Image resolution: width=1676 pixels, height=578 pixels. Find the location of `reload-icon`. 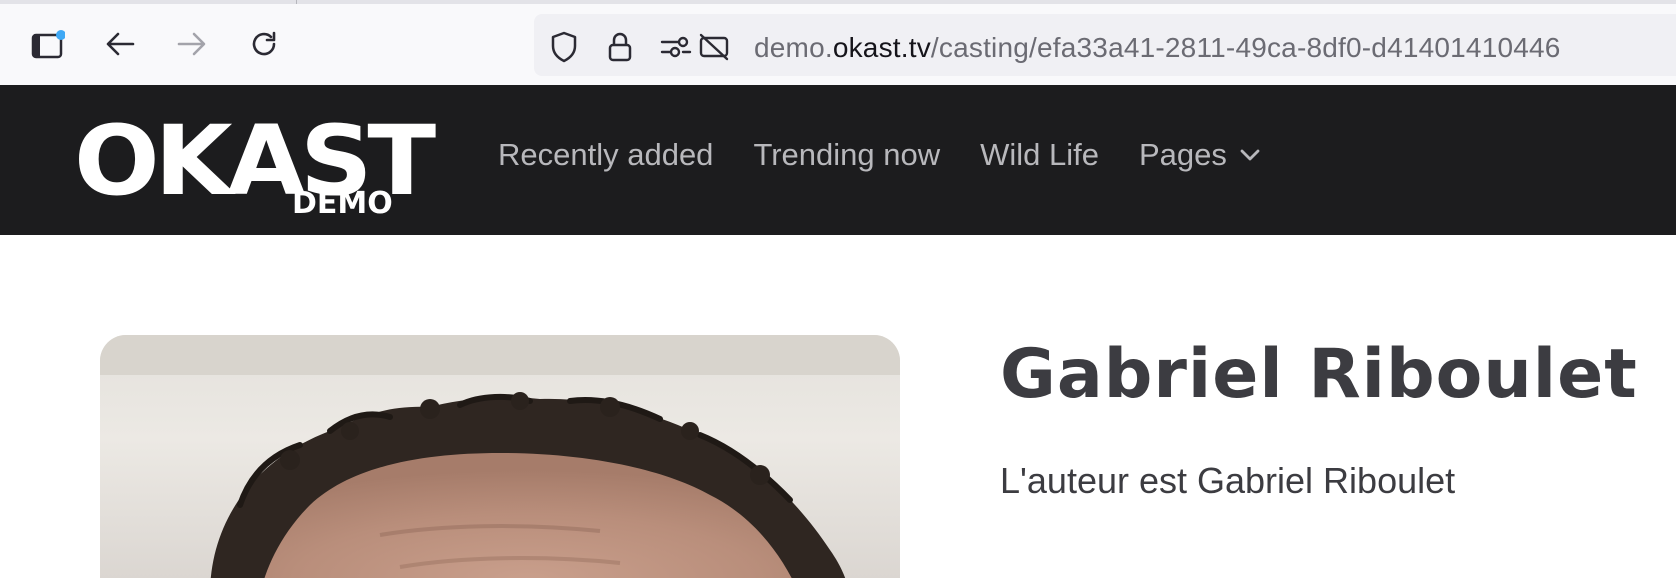

reload-icon is located at coordinates (264, 44).